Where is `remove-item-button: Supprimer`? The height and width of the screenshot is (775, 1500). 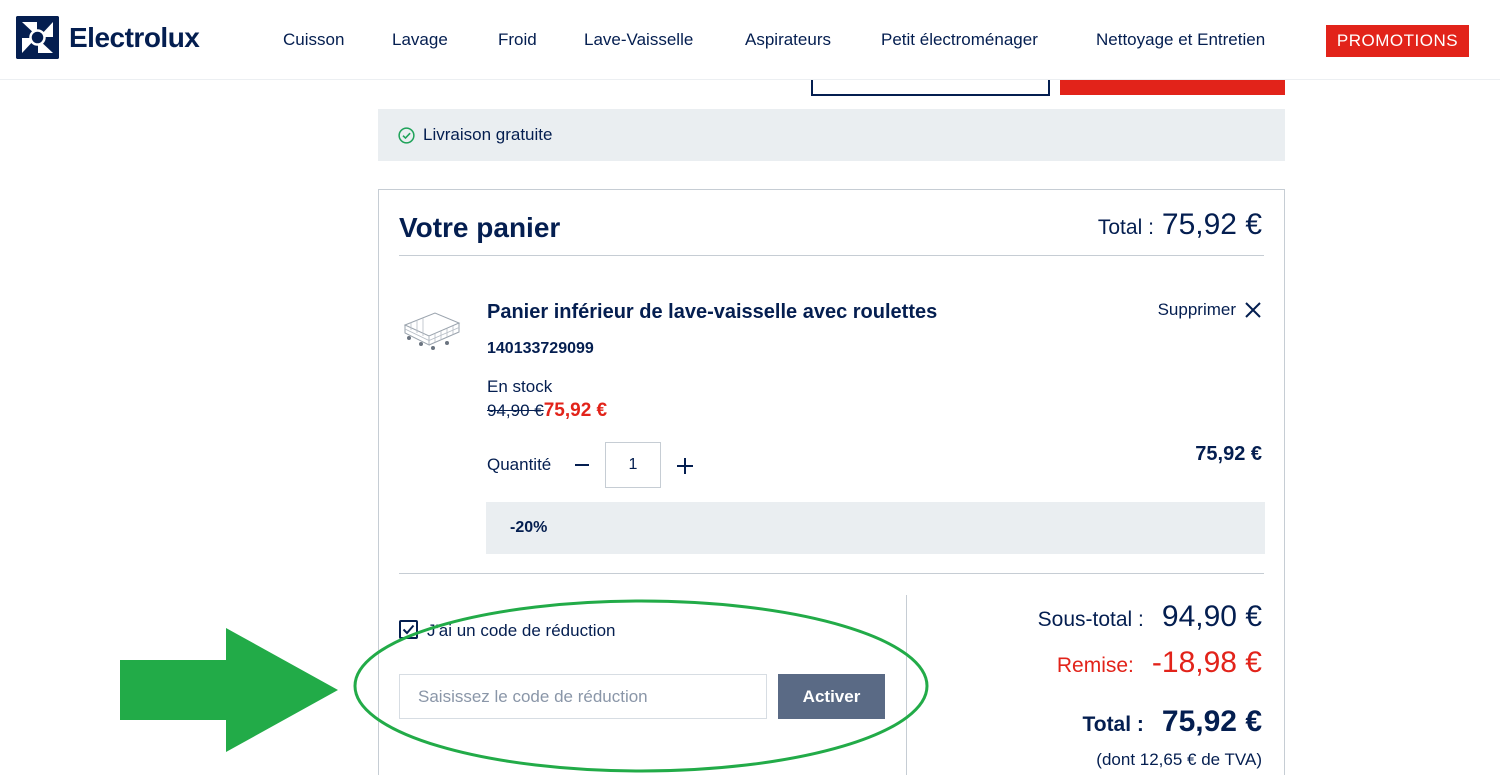
remove-item-button: Supprimer is located at coordinates (1210, 310).